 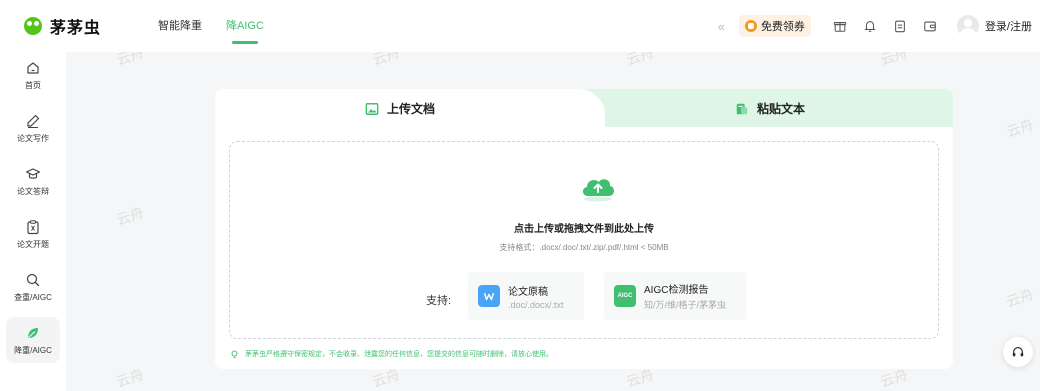 I want to click on headset-icon, so click(x=1018, y=352).